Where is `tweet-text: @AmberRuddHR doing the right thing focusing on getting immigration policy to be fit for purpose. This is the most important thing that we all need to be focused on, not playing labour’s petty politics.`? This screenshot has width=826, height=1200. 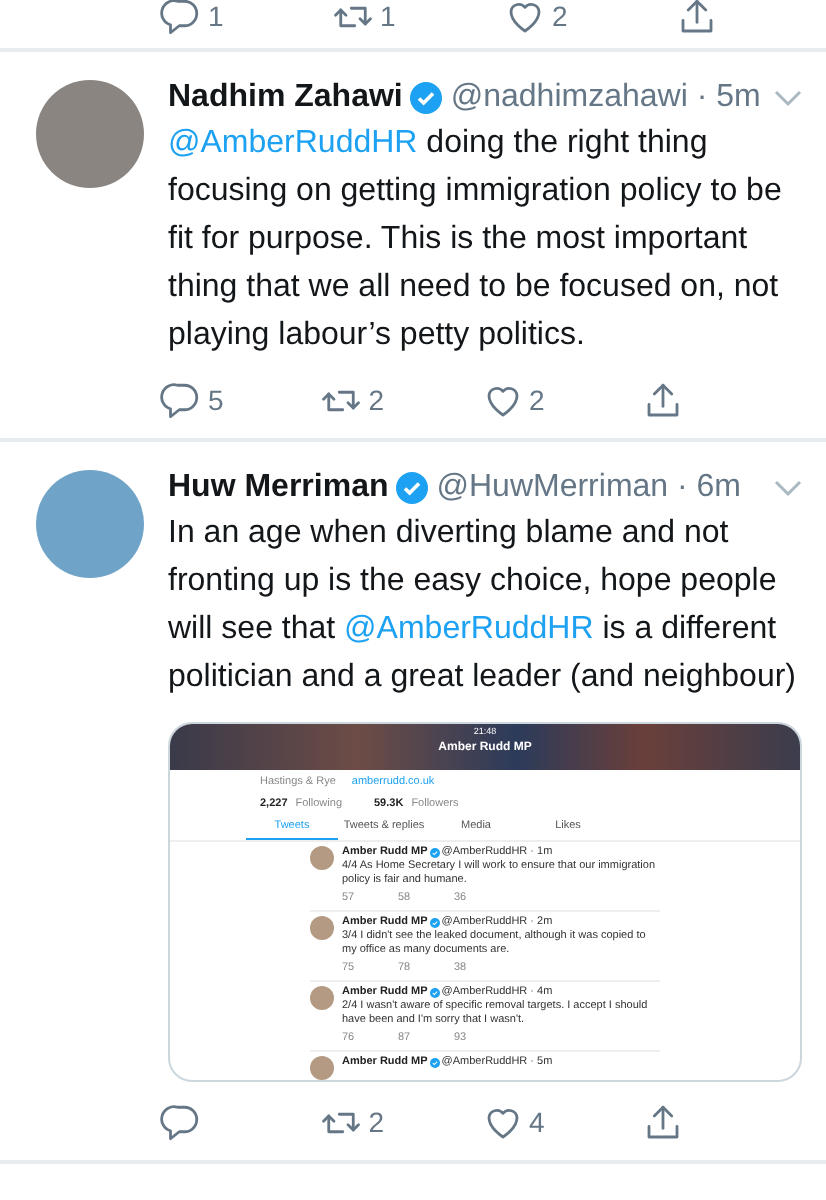 tweet-text: @AmberRuddHR doing the right thing focusing on getting immigration policy to be fit for purpose. This is the most important thing that we all need to be focused on, not playing labour’s petty politics. is located at coordinates (476, 240).